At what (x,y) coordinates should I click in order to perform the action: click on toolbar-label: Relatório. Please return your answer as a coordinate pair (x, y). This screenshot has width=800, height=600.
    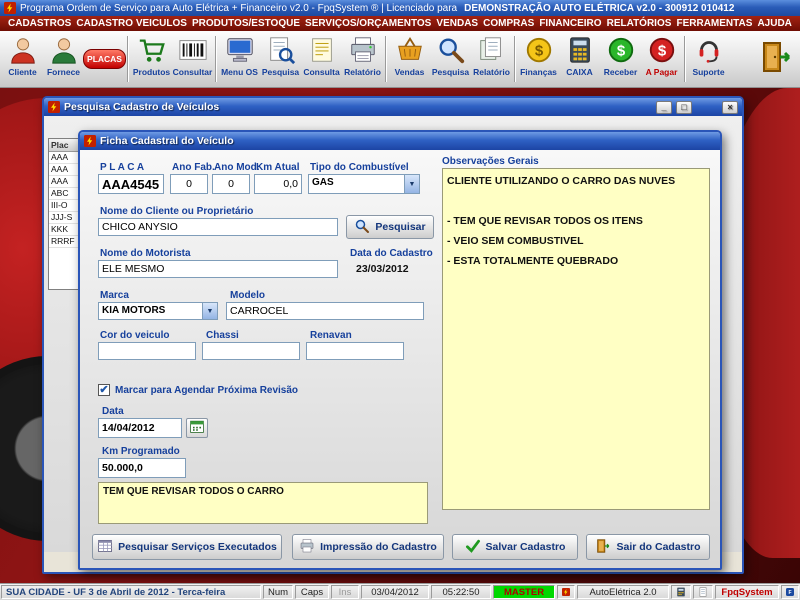
    Looking at the image, I should click on (491, 72).